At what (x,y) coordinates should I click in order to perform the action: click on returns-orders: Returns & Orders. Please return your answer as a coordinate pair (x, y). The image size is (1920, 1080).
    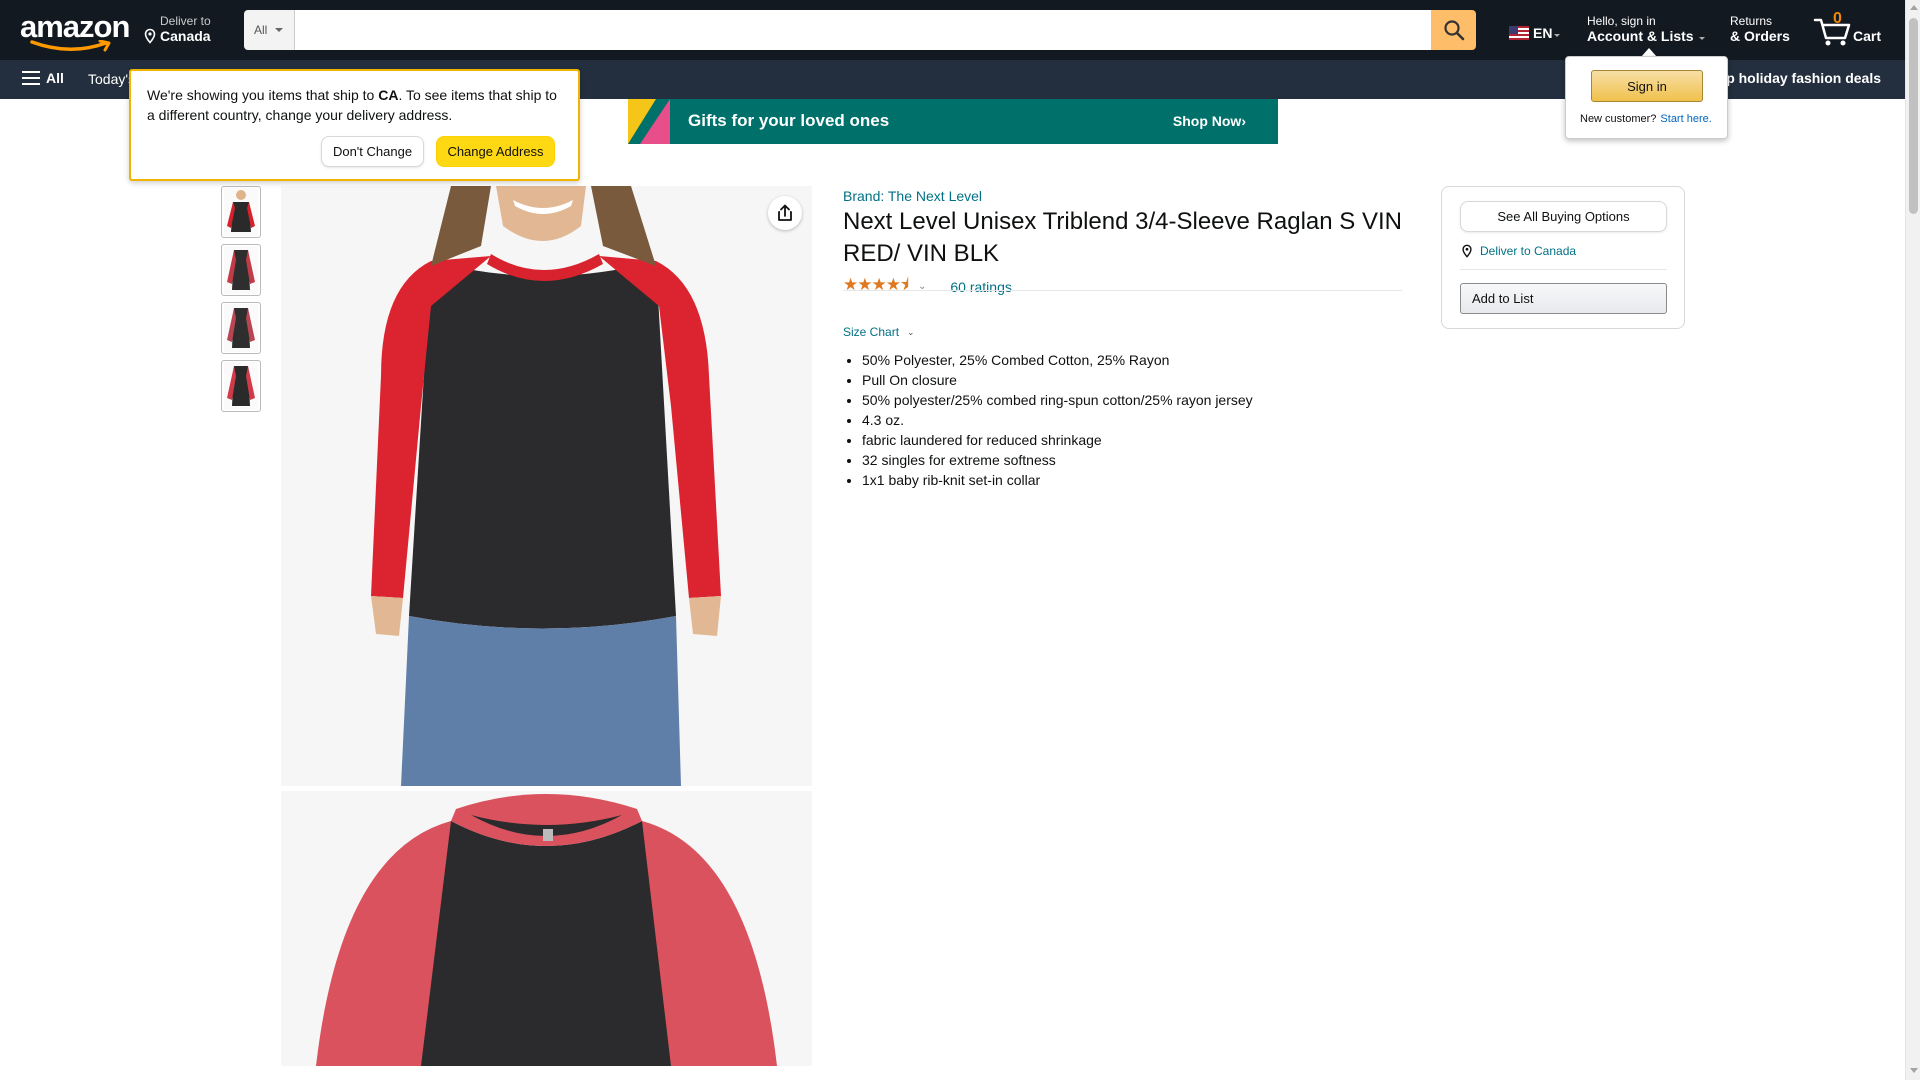
    Looking at the image, I should click on (1760, 29).